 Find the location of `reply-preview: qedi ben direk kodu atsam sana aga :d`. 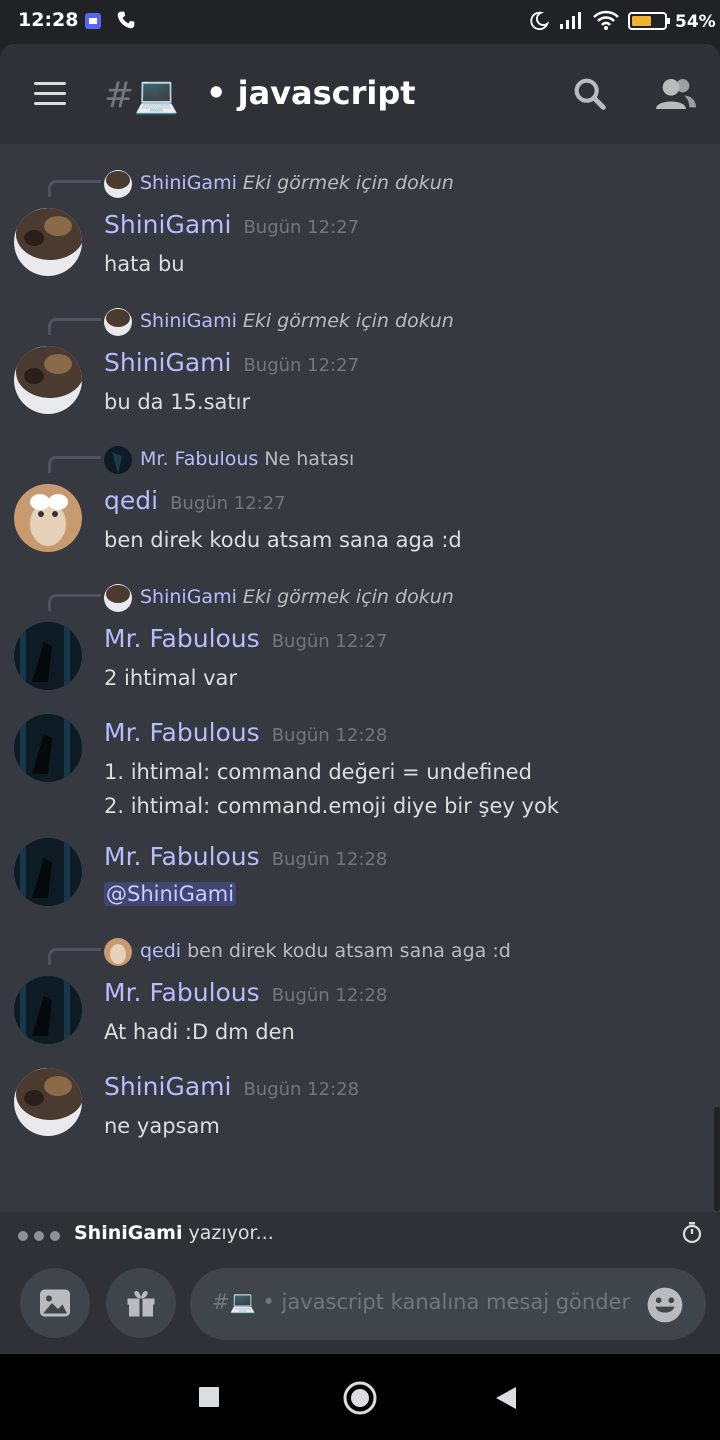

reply-preview: qedi ben direk kodu atsam sana aga :d is located at coordinates (325, 951).